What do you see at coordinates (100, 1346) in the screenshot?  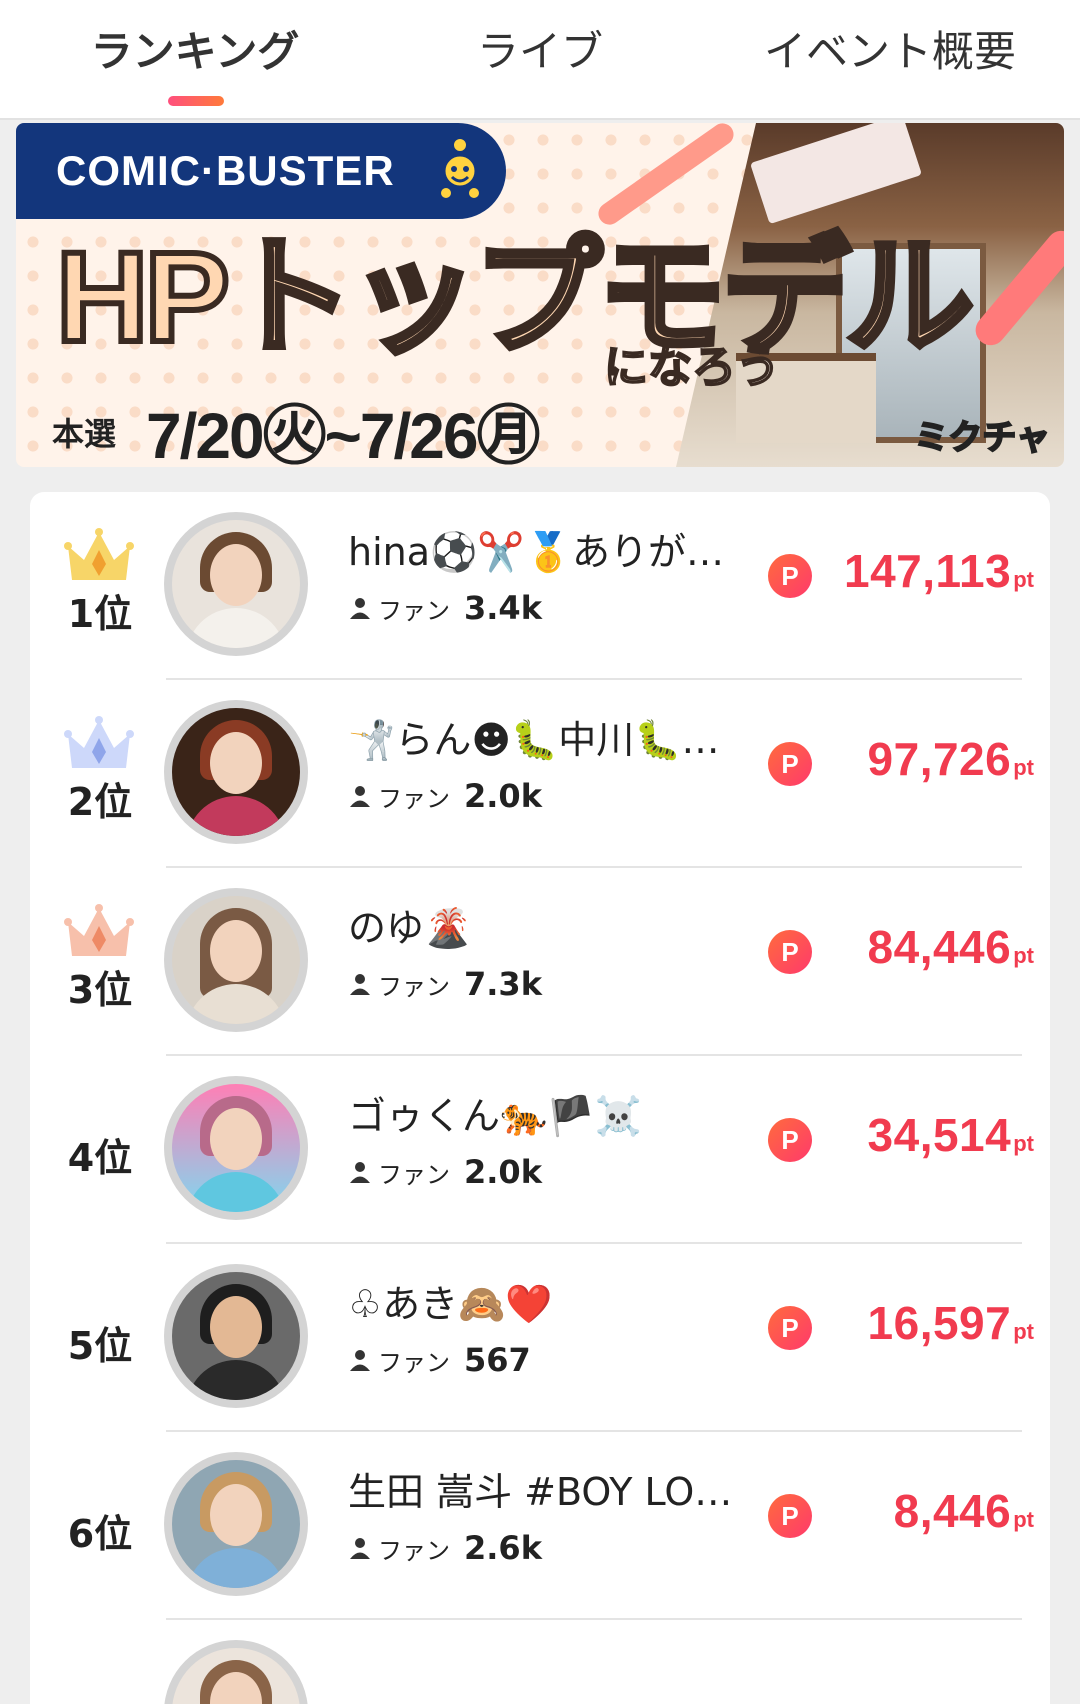 I see `rank-number: 5位` at bounding box center [100, 1346].